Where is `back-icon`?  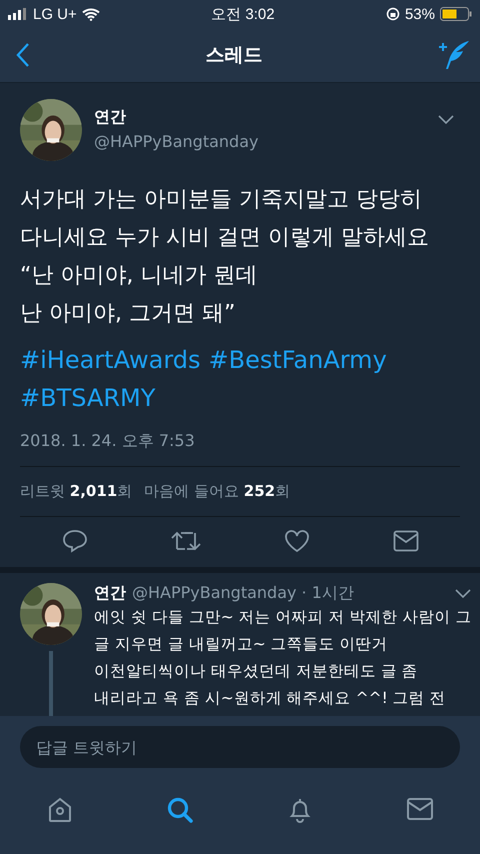 back-icon is located at coordinates (23, 55).